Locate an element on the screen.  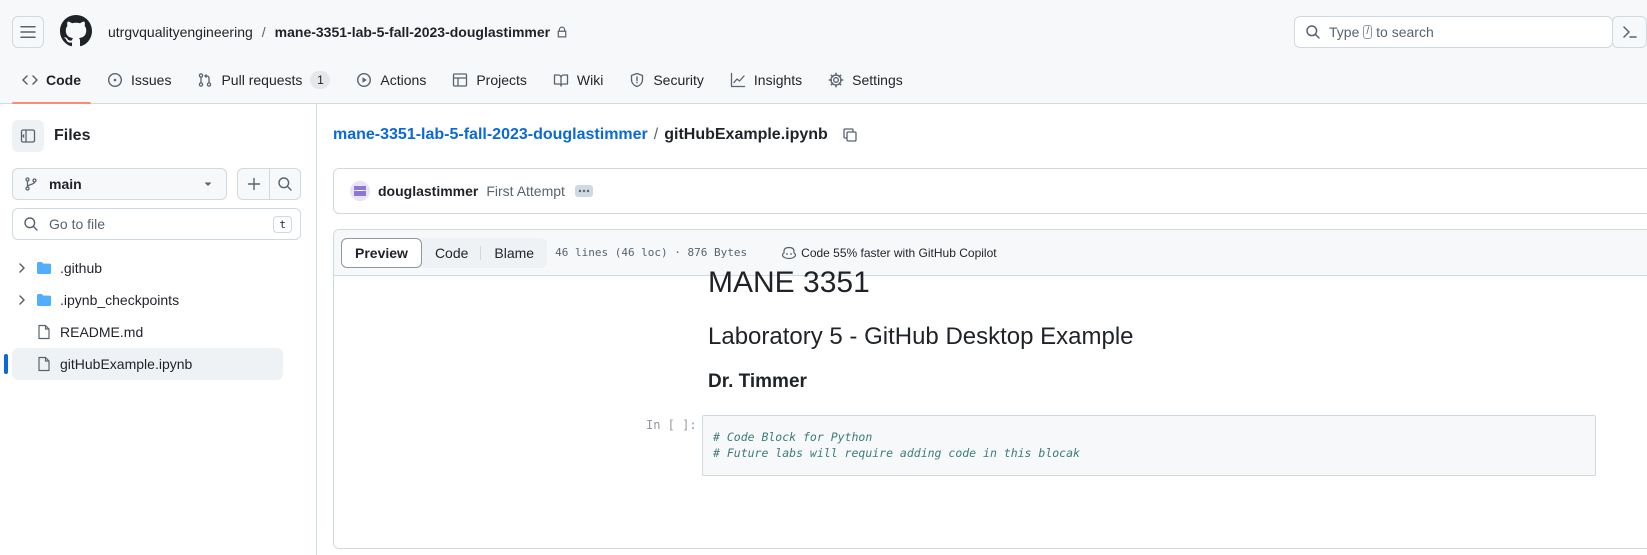
path-file-name: gitHubExample.ipynb is located at coordinates (746, 134).